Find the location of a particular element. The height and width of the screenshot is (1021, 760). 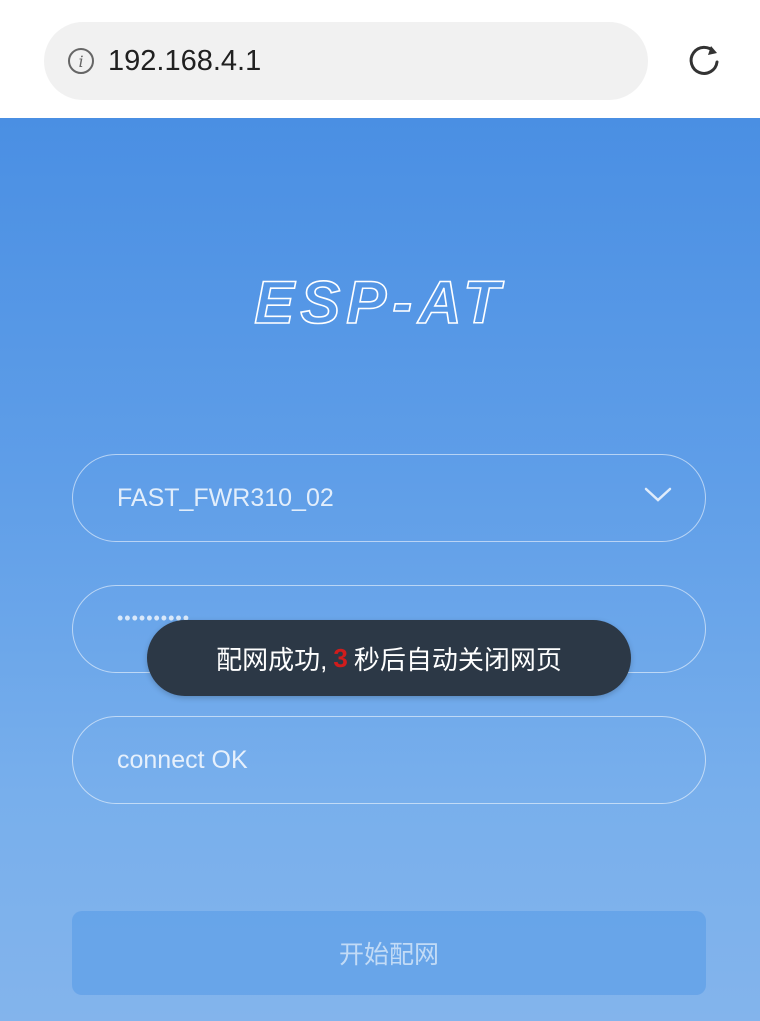

chevron-down-icon is located at coordinates (658, 495).